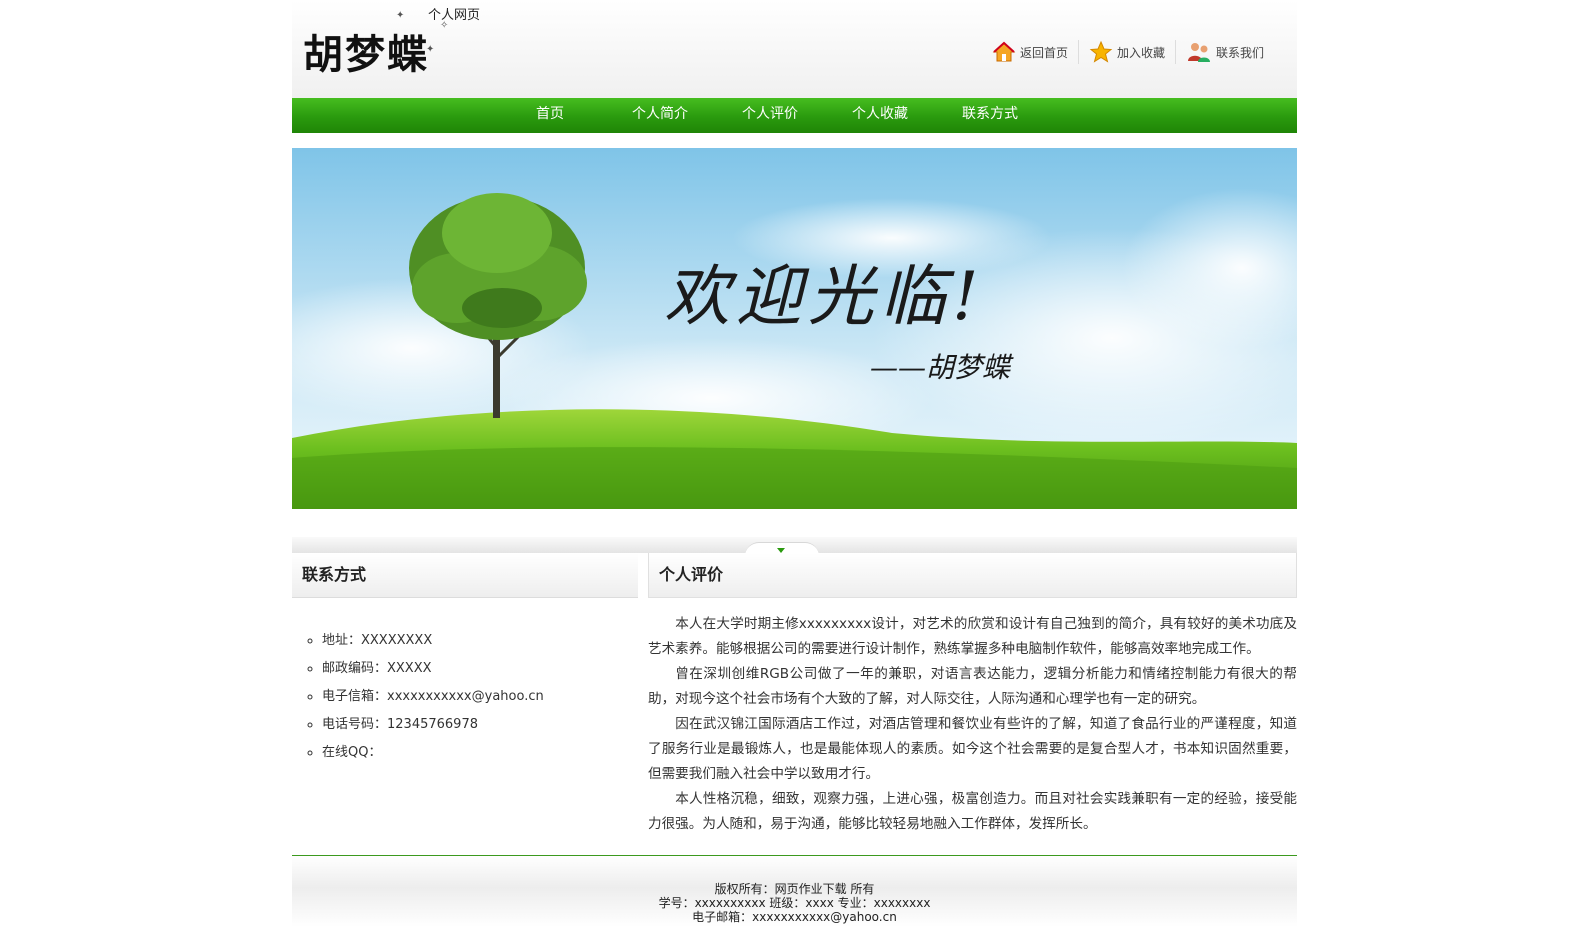  I want to click on banner-signature: ——胡梦蝶, so click(940, 367).